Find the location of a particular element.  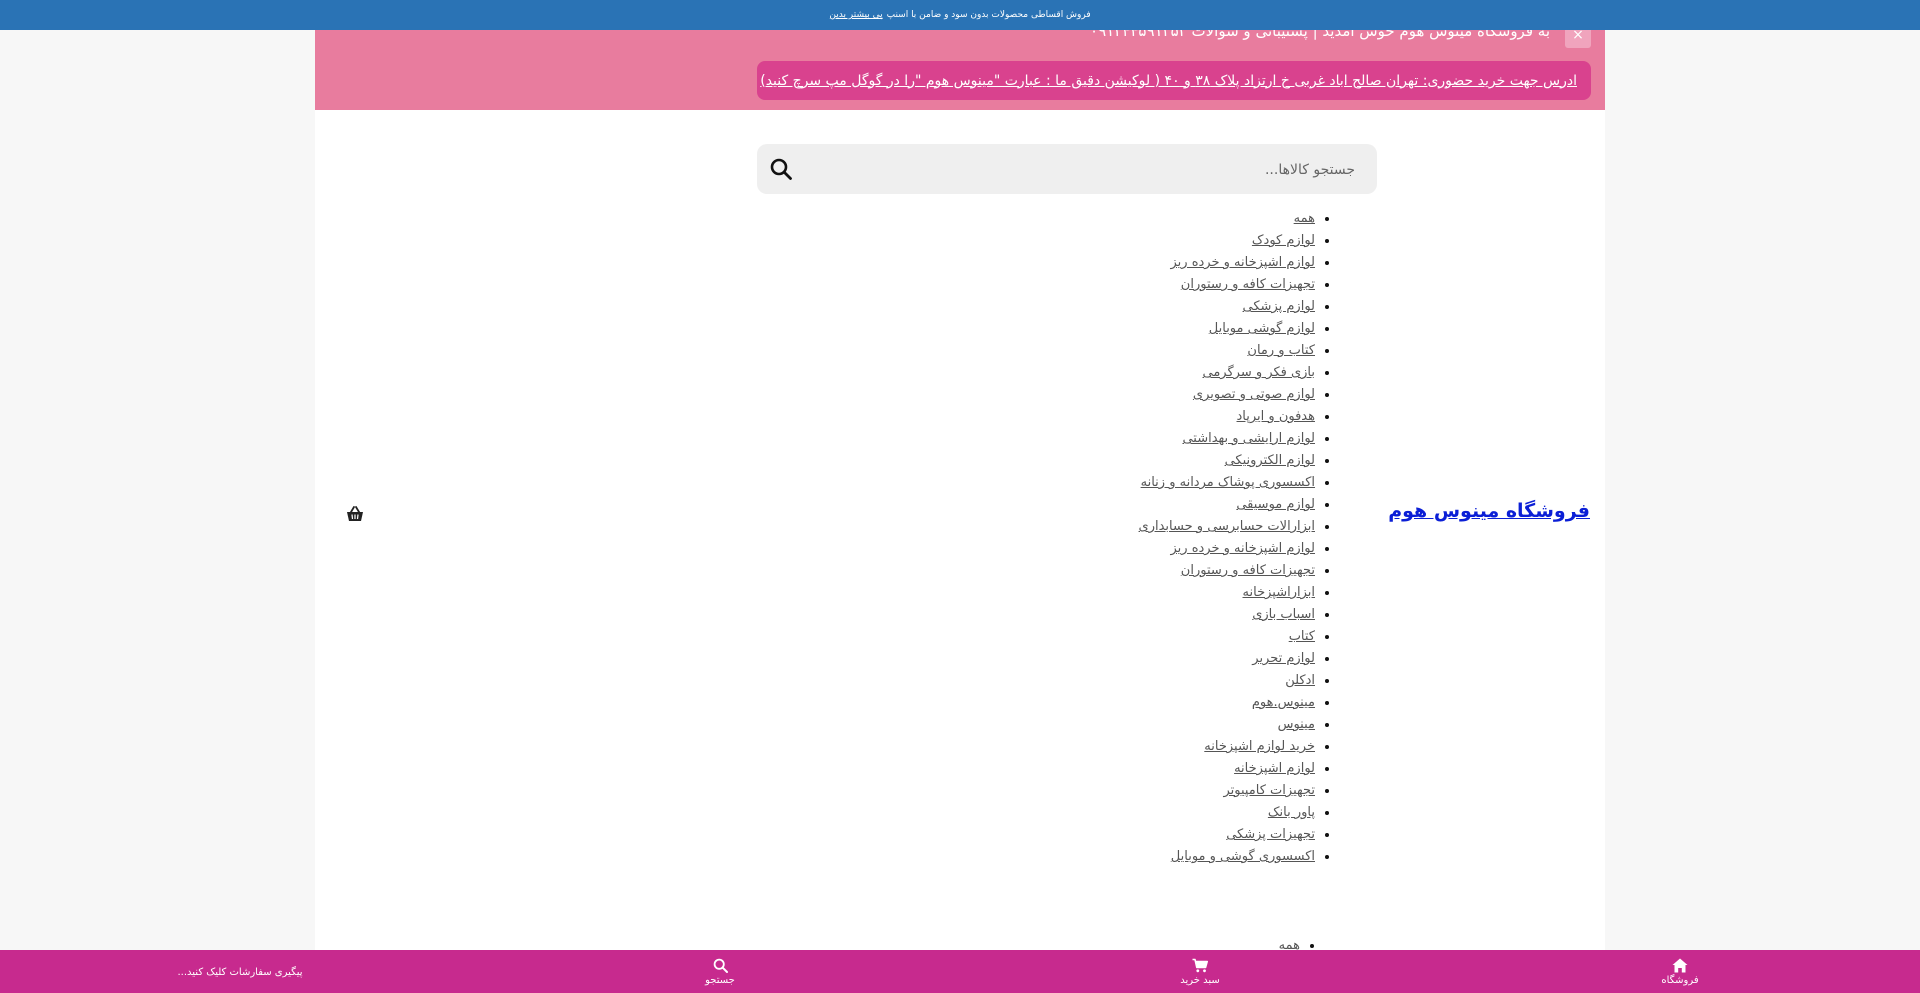

category-link: لوازم تحریر is located at coordinates (1283, 658).